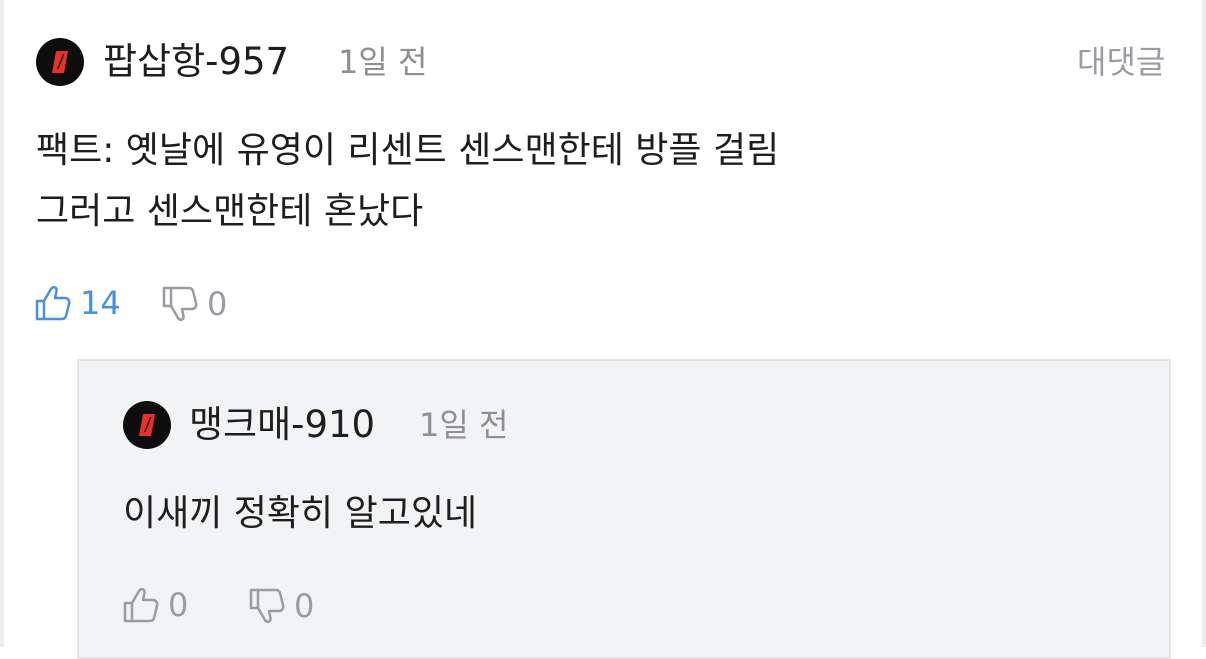  I want to click on reply-text-line: 이새끼 정확히 알고있네, so click(300, 513).